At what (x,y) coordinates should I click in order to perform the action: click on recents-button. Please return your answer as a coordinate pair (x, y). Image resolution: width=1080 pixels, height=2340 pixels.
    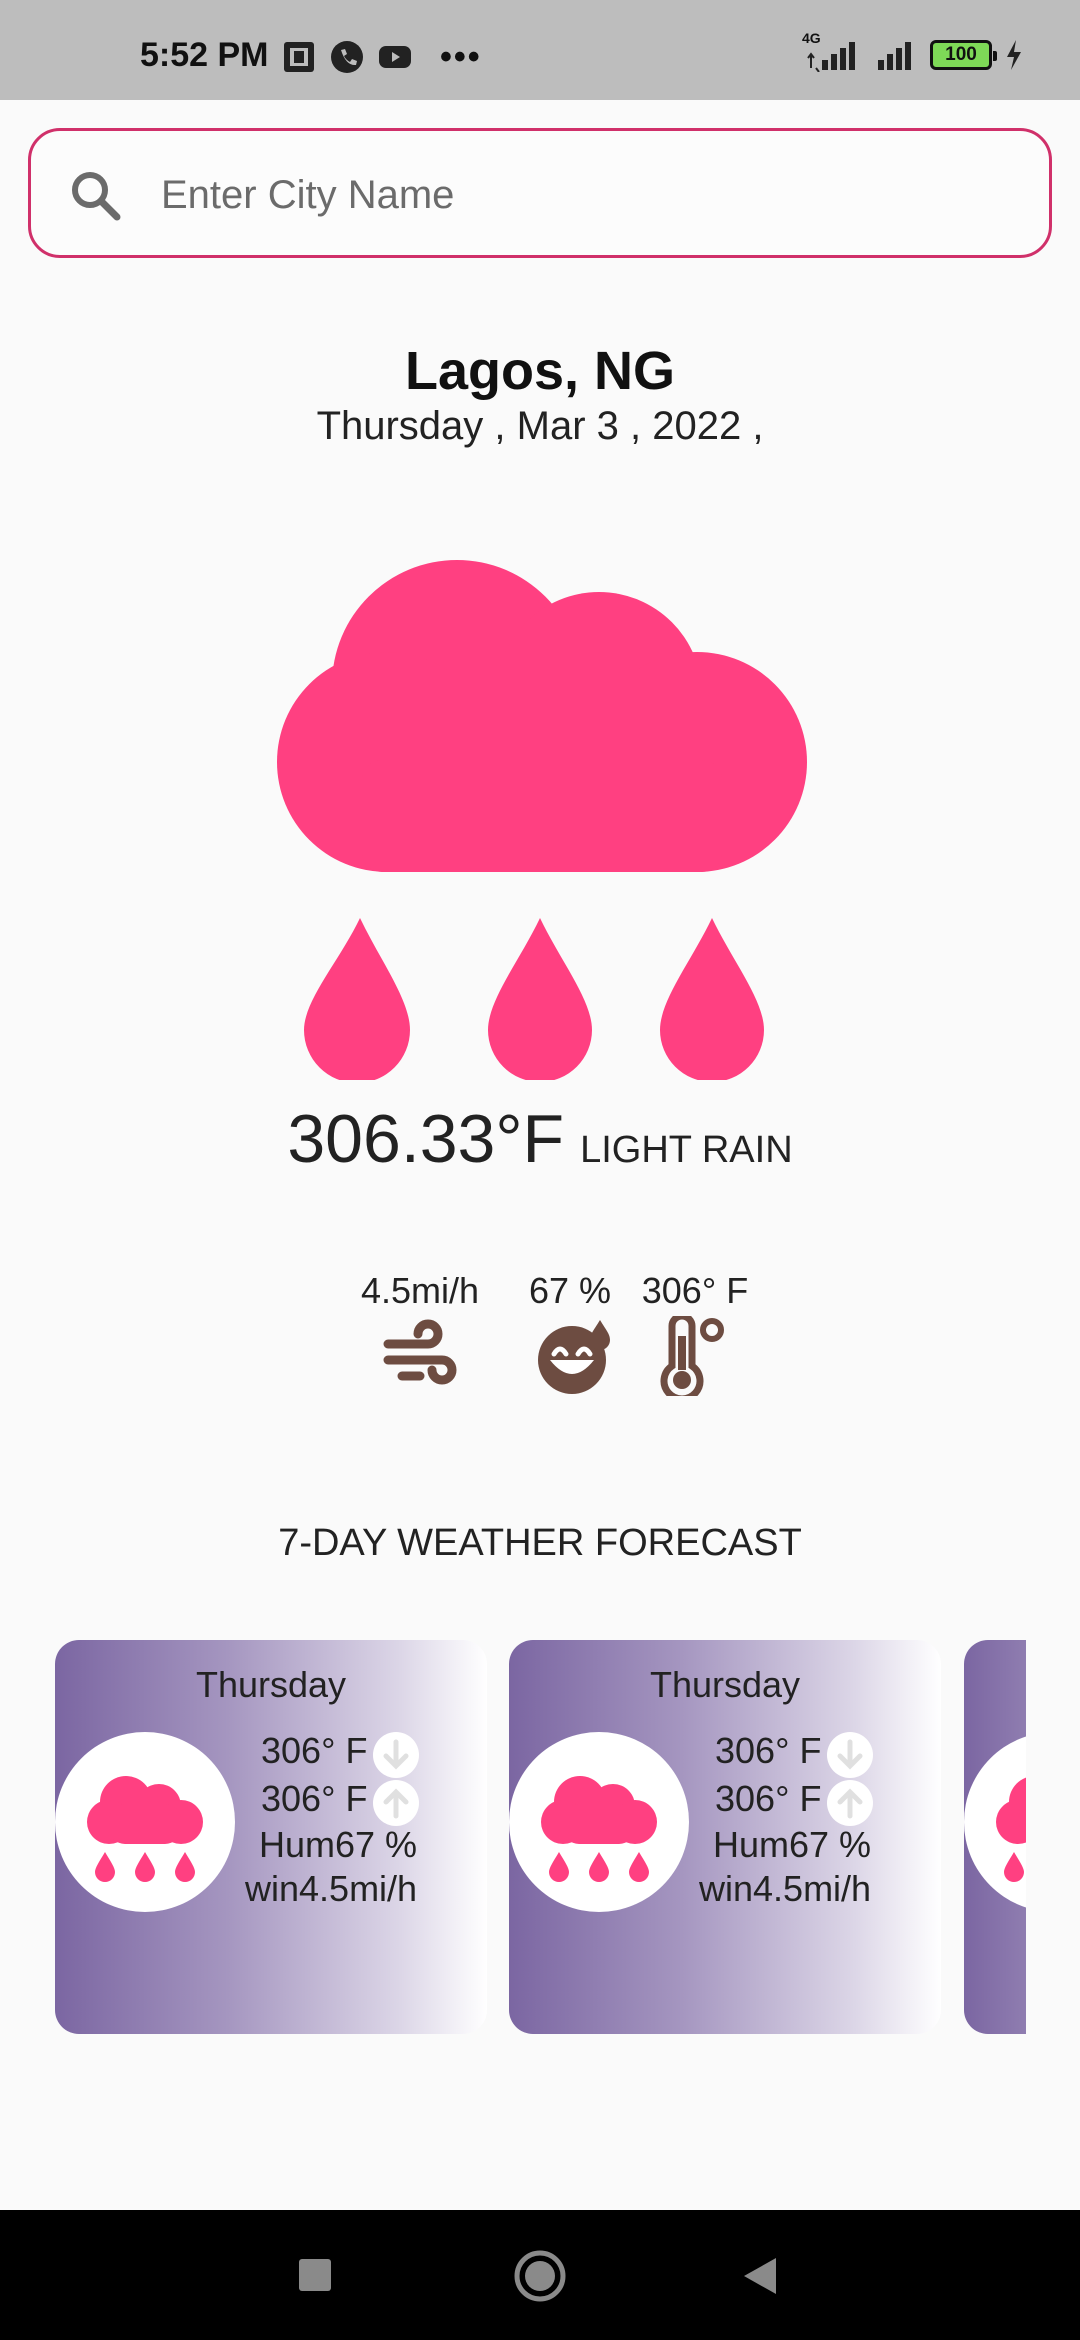
    Looking at the image, I should click on (315, 2275).